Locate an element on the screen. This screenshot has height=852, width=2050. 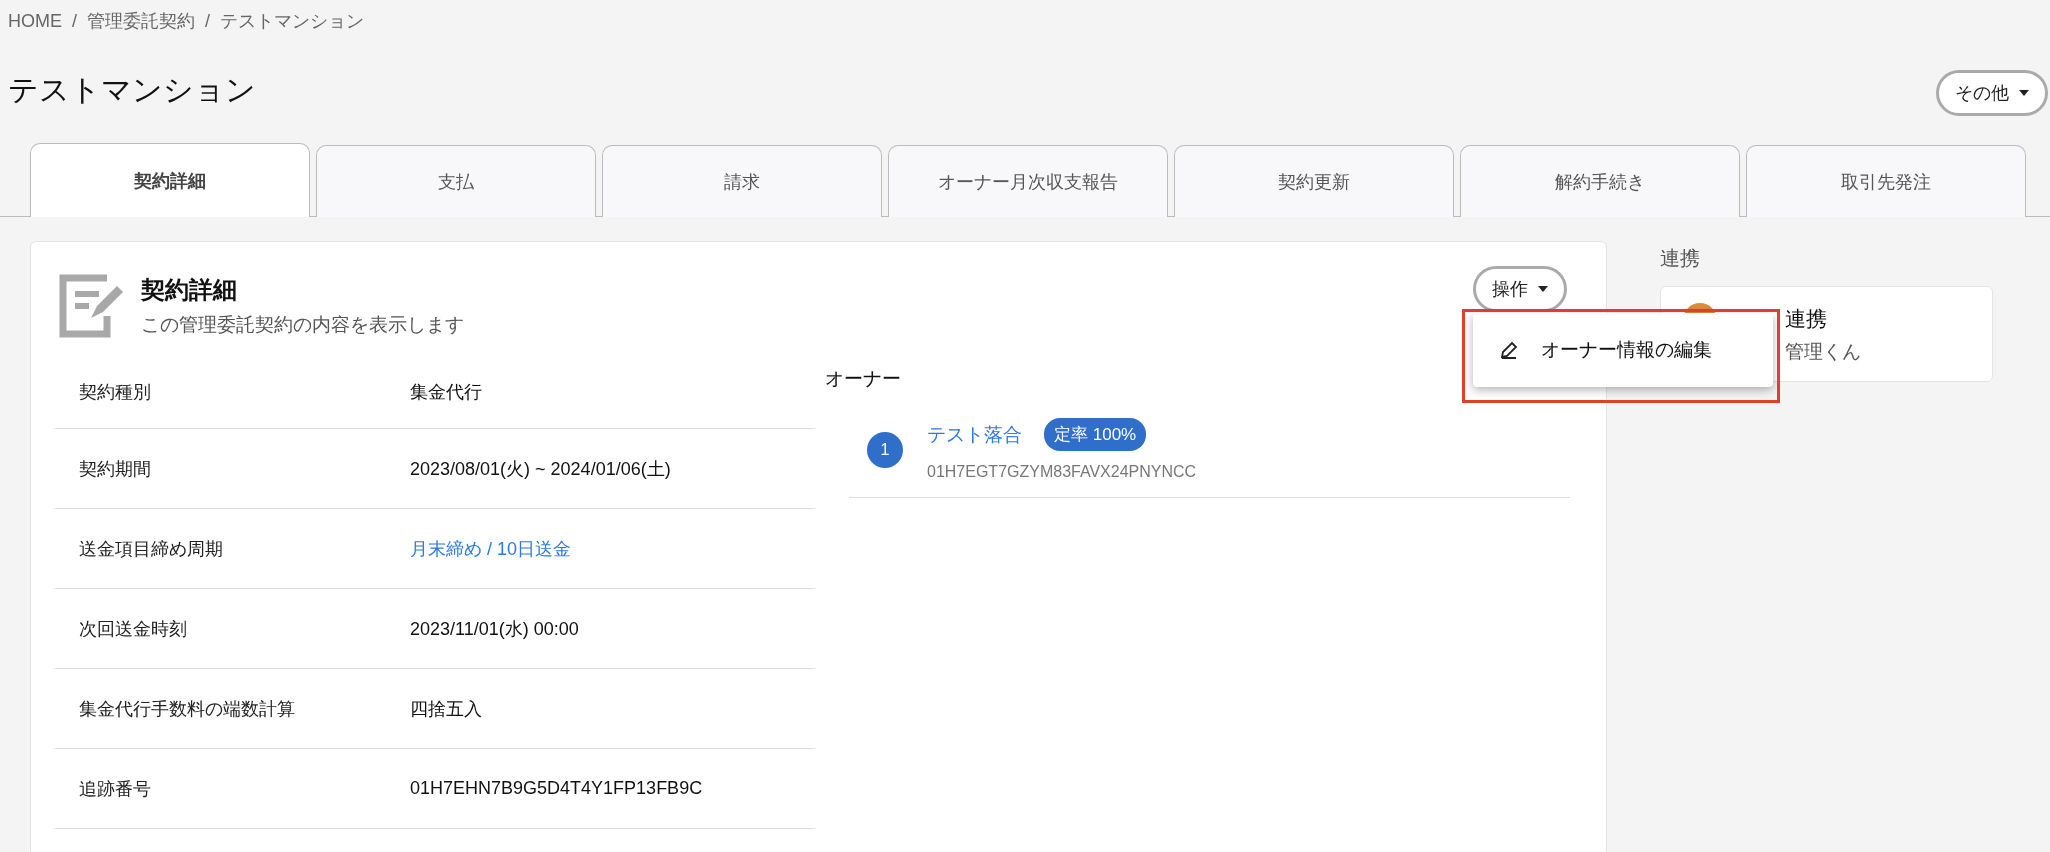
card-subtitle: この管理委託契約の内容を表示します is located at coordinates (302, 325).